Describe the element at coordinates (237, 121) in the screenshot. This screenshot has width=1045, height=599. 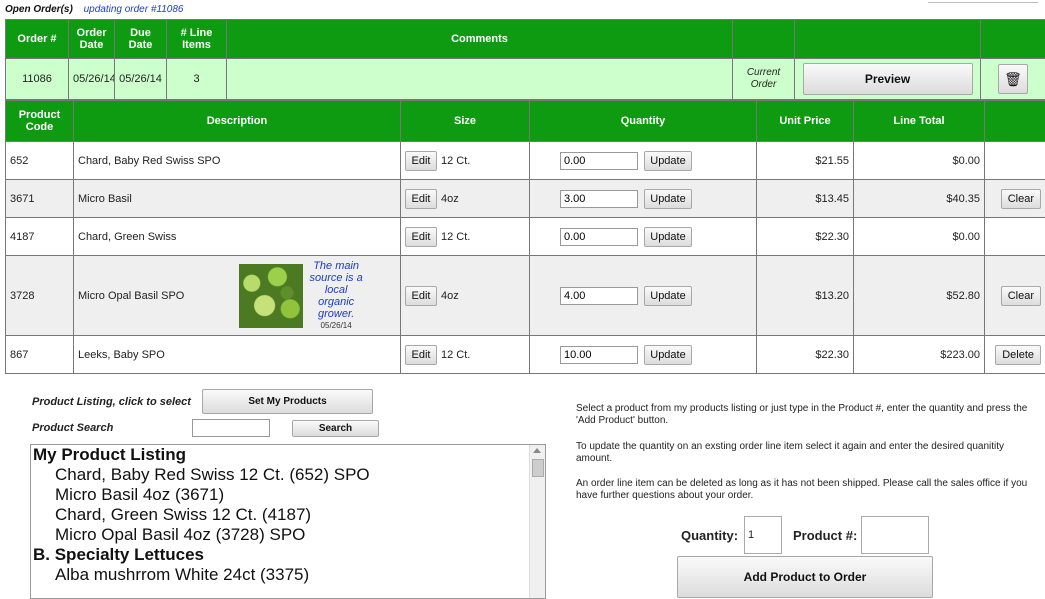
I see `col-description: Description` at that location.